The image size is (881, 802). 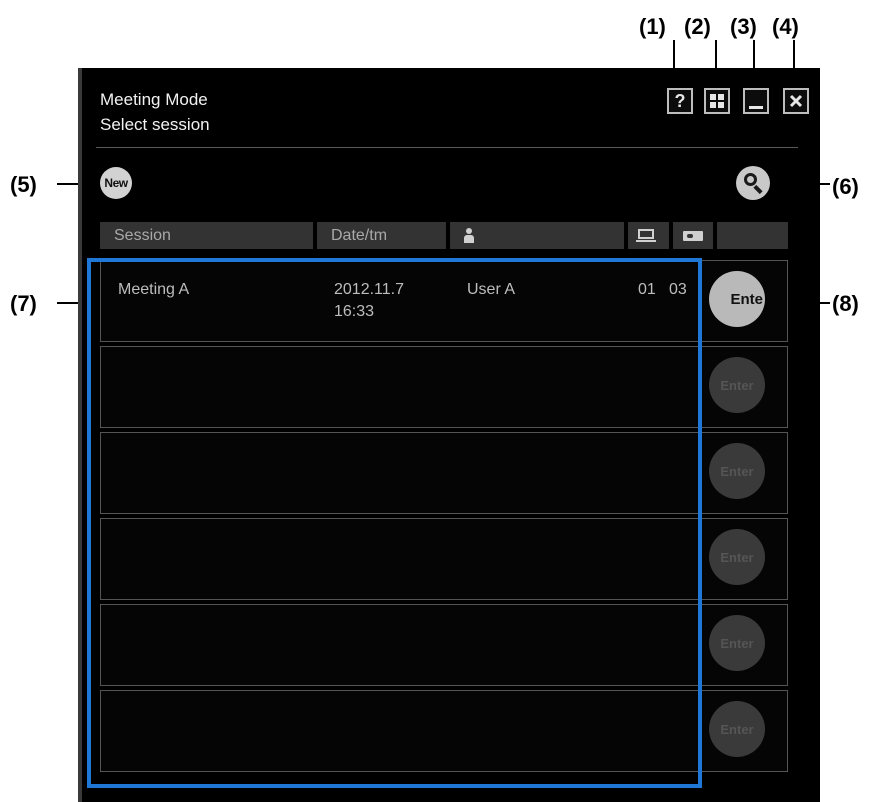 I want to click on column-header-session: Session, so click(x=206, y=235).